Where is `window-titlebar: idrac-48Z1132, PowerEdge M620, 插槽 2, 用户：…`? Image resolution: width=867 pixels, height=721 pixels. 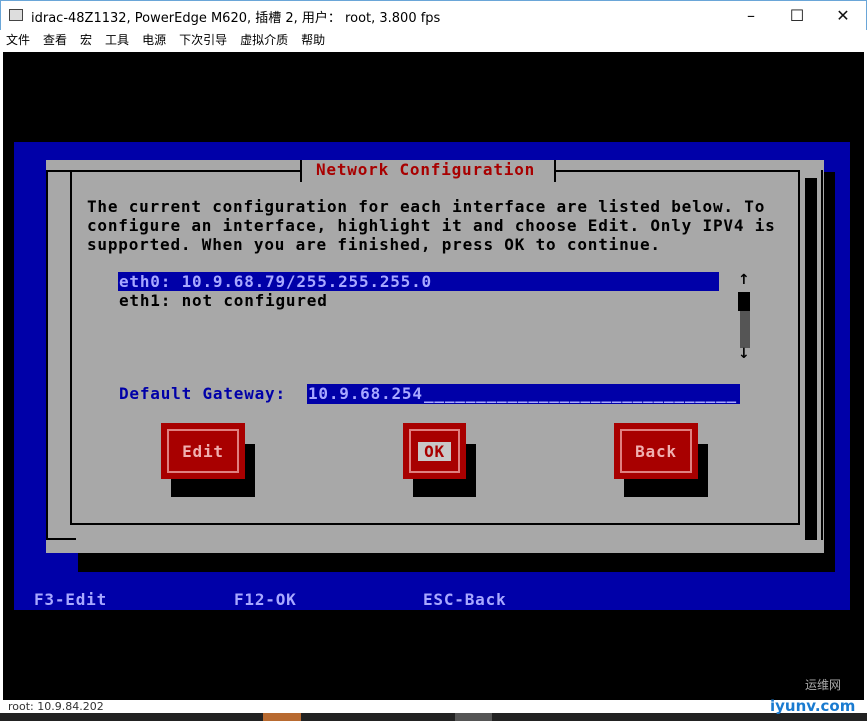 window-titlebar: idrac-48Z1132, PowerEdge M620, 插槽 2, 用户：… is located at coordinates (433, 15).